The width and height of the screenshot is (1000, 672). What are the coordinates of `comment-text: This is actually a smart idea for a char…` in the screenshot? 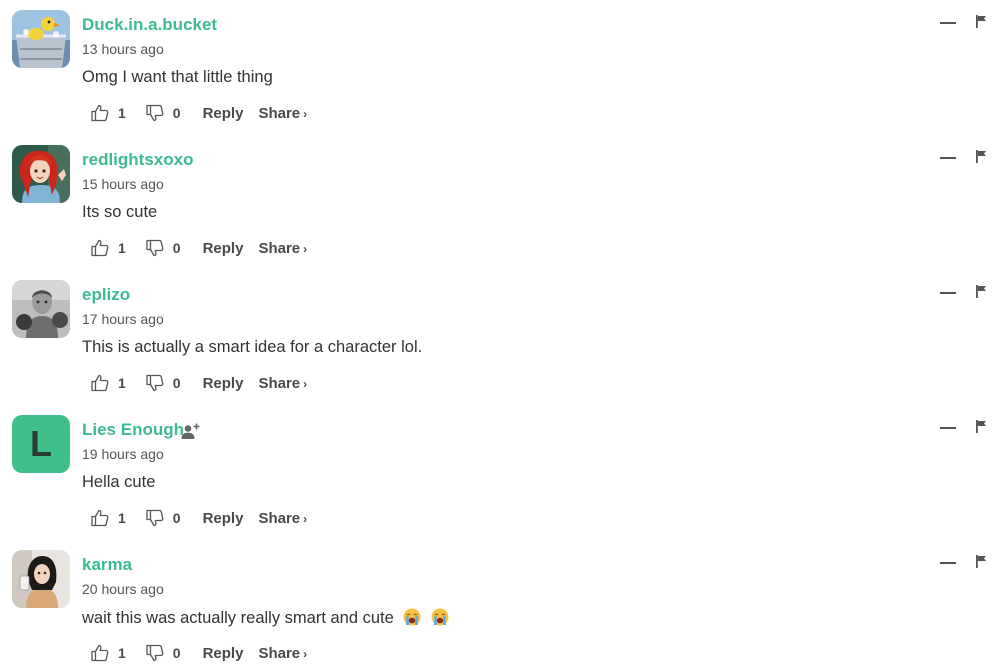 It's located at (252, 347).